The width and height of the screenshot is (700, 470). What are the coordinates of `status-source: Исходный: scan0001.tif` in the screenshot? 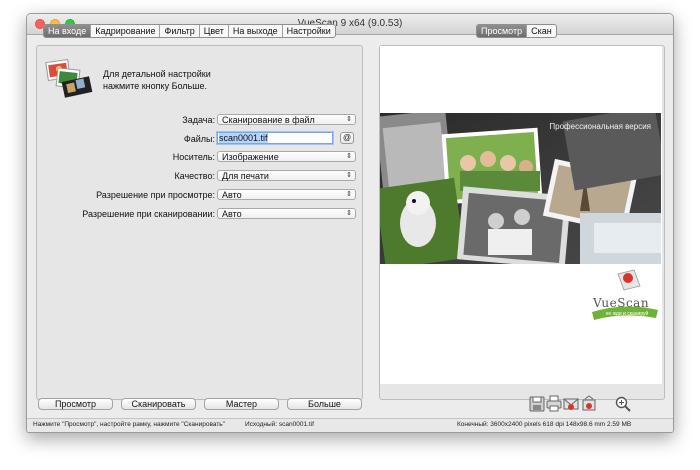 It's located at (279, 424).